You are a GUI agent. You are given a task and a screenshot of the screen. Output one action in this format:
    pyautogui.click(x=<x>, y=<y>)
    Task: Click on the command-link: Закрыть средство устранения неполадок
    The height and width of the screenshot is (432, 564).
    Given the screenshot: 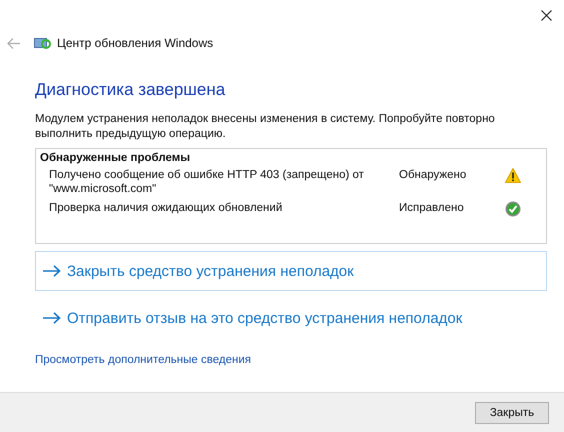 What is the action you would take?
    pyautogui.click(x=291, y=271)
    